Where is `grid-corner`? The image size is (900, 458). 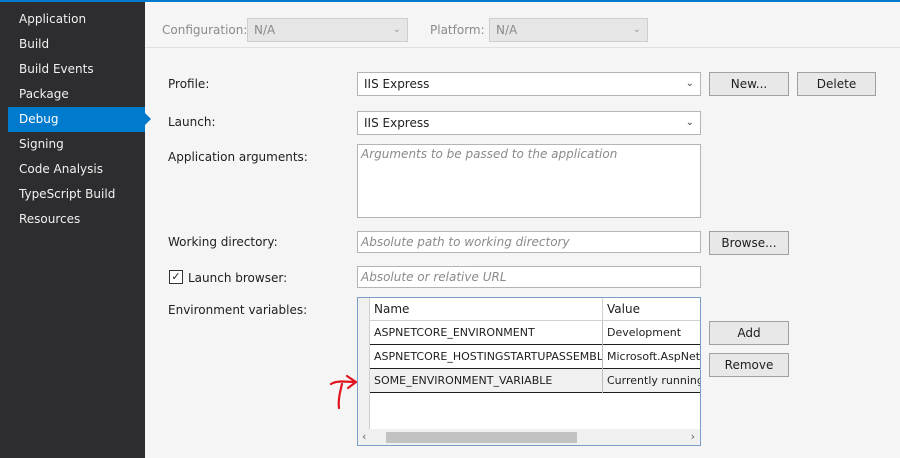
grid-corner is located at coordinates (364, 309).